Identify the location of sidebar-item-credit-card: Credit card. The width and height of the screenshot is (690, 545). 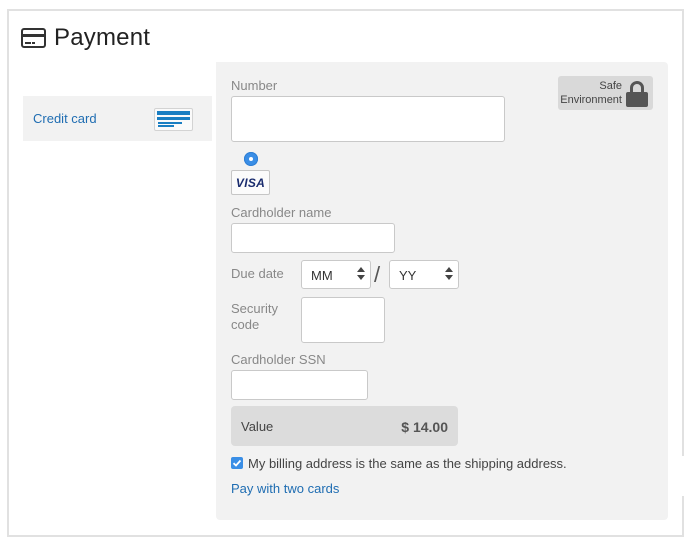
(117, 118).